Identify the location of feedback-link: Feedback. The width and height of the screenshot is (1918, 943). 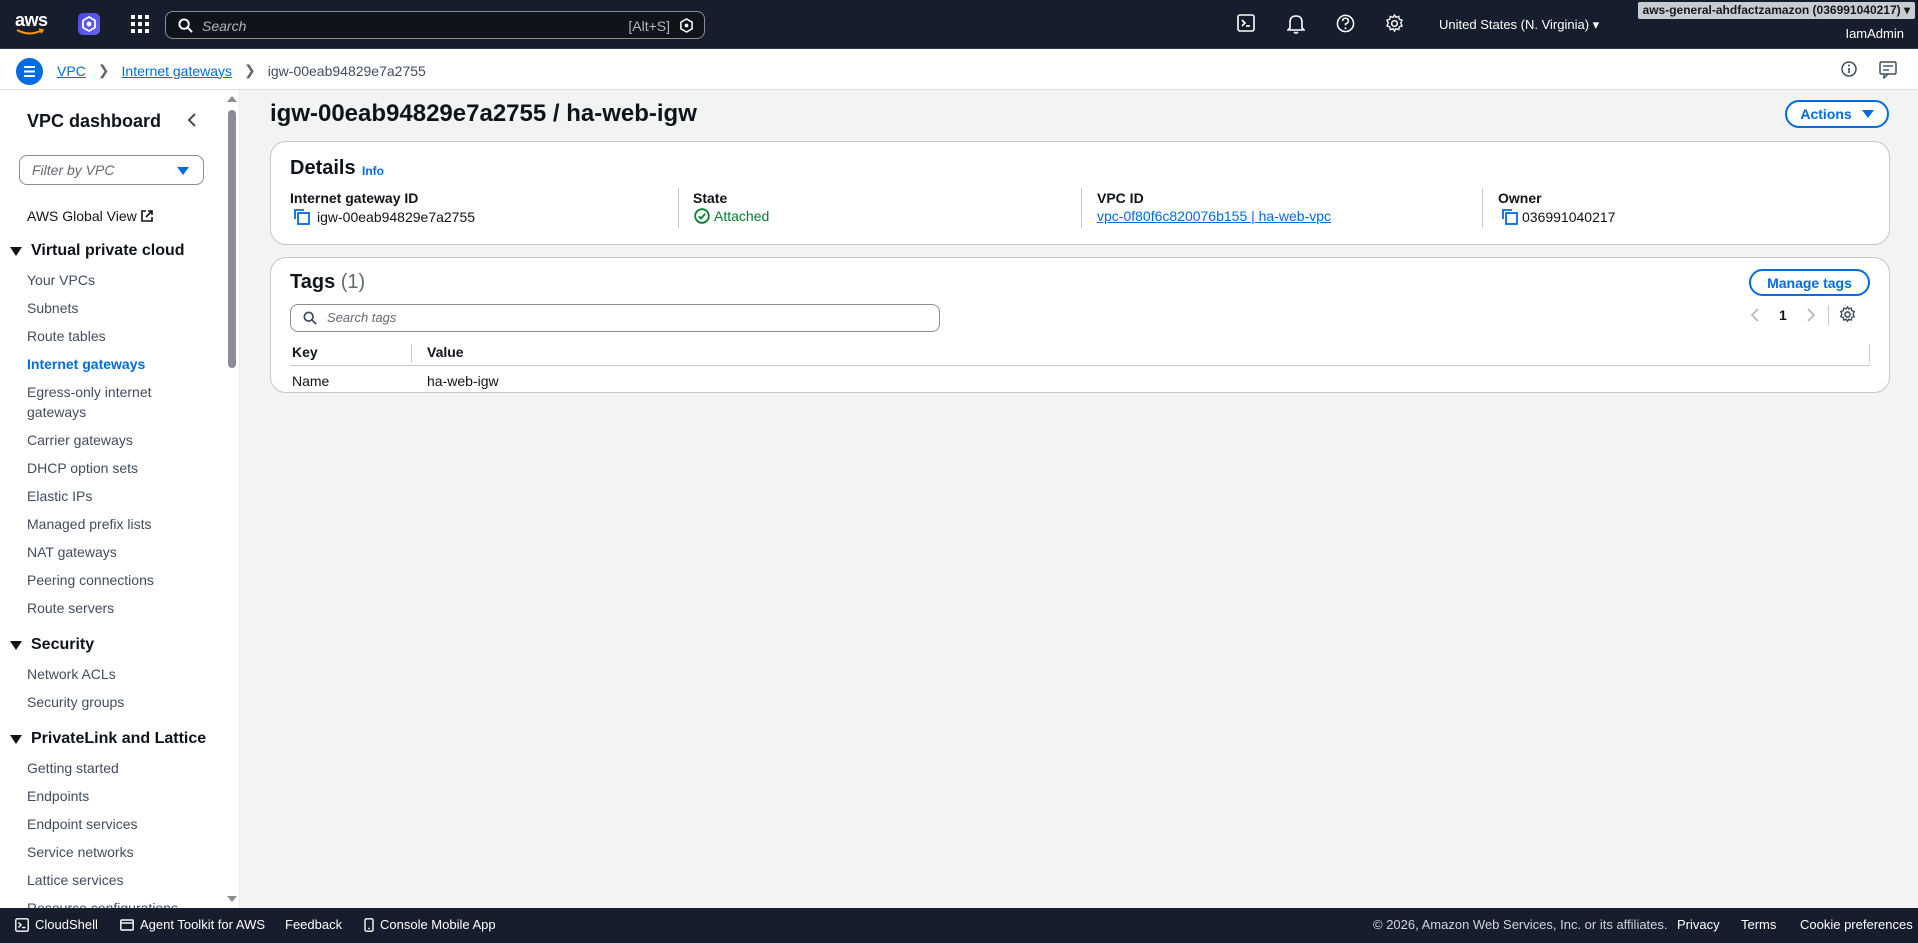
(313, 924).